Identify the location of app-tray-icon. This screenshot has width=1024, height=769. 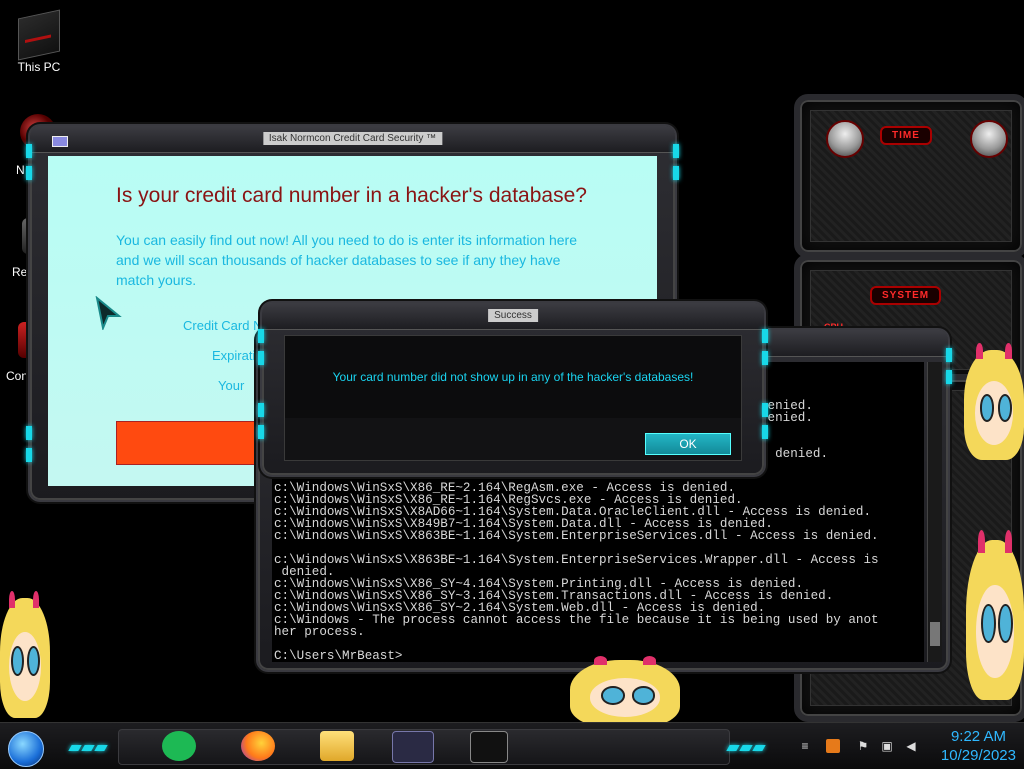
(833, 746).